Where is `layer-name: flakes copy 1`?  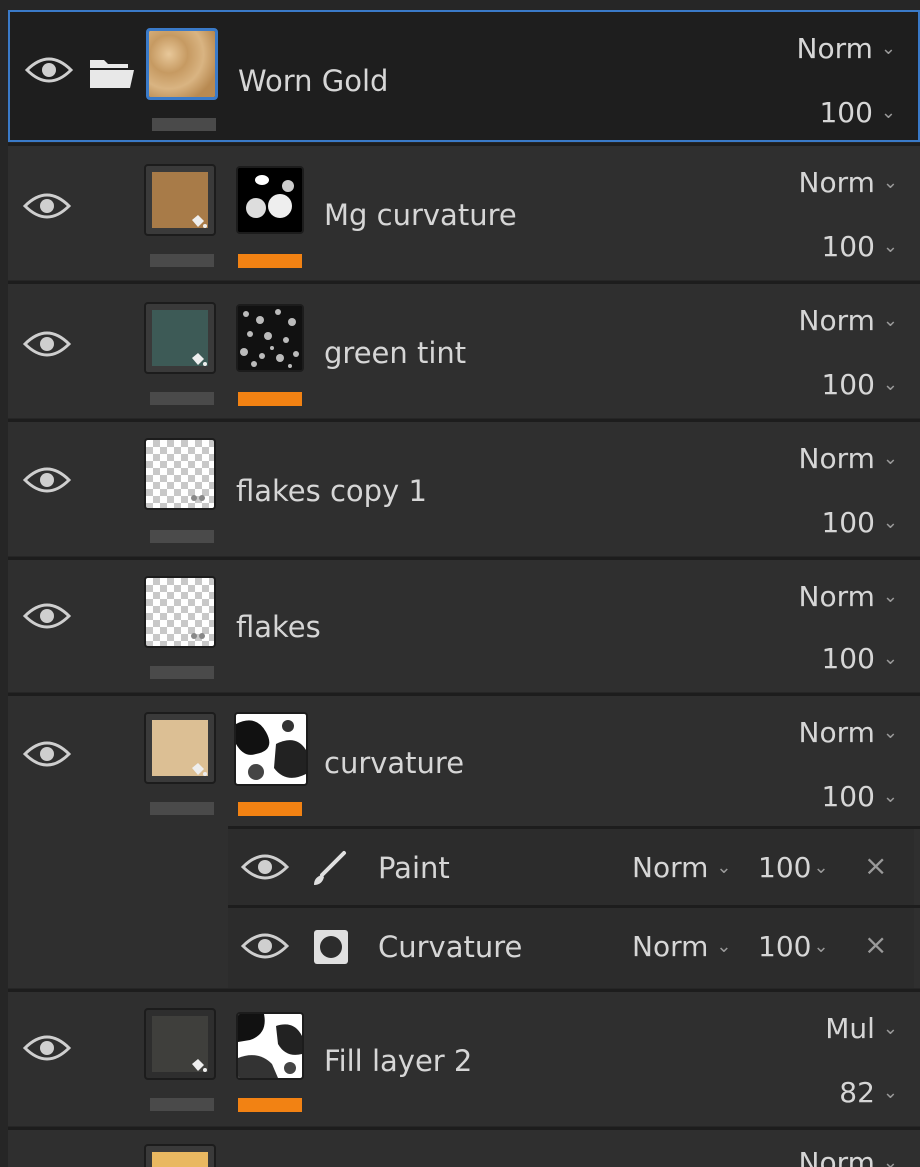
layer-name: flakes copy 1 is located at coordinates (331, 491).